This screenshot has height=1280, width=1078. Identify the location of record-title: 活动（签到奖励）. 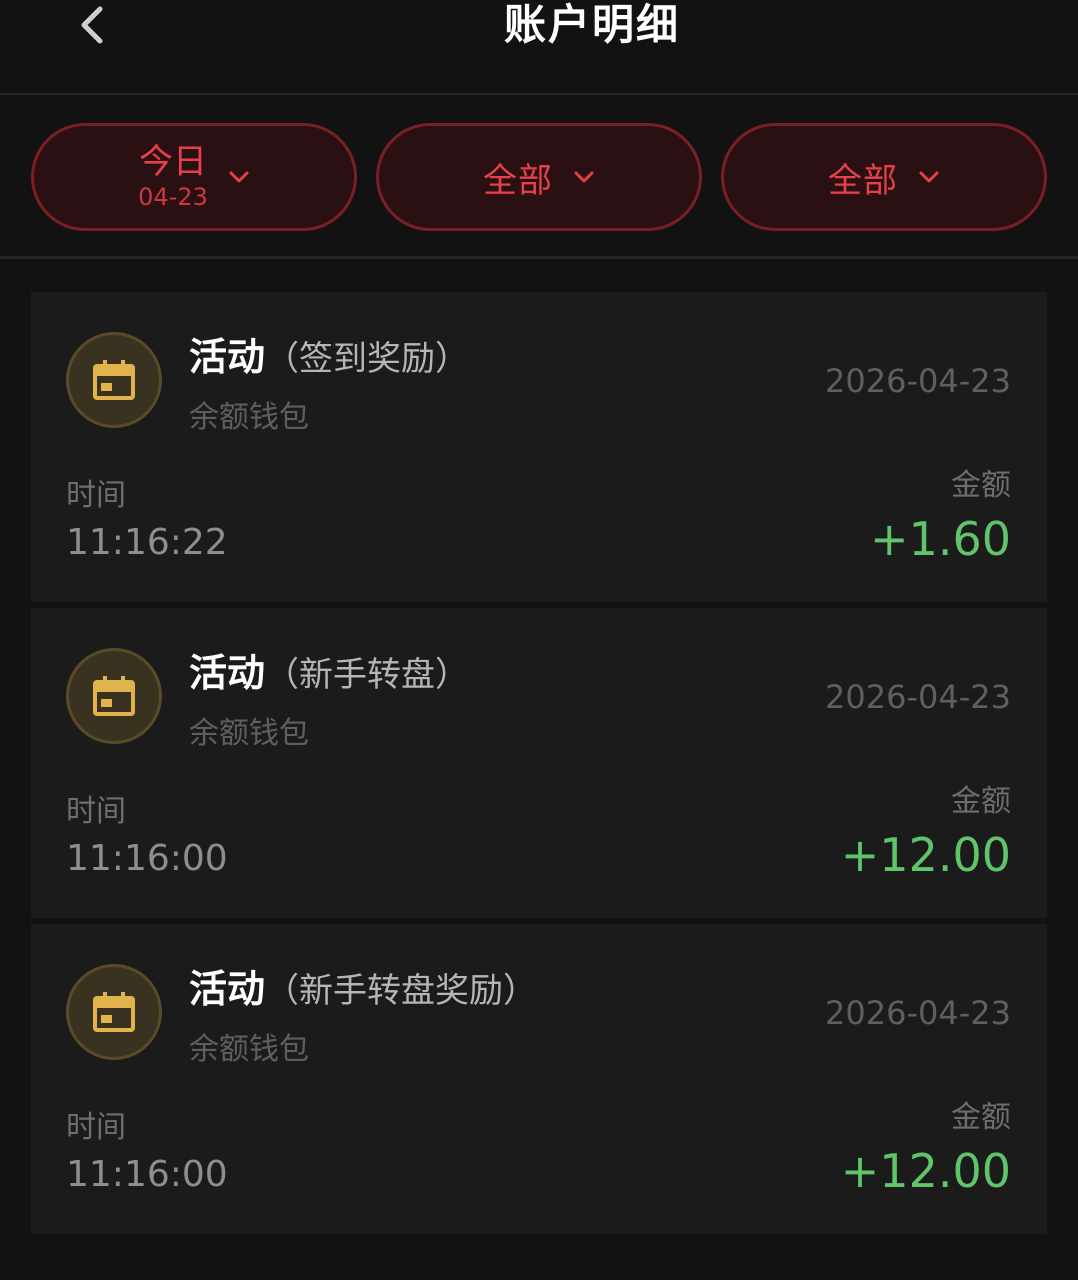
(329, 358).